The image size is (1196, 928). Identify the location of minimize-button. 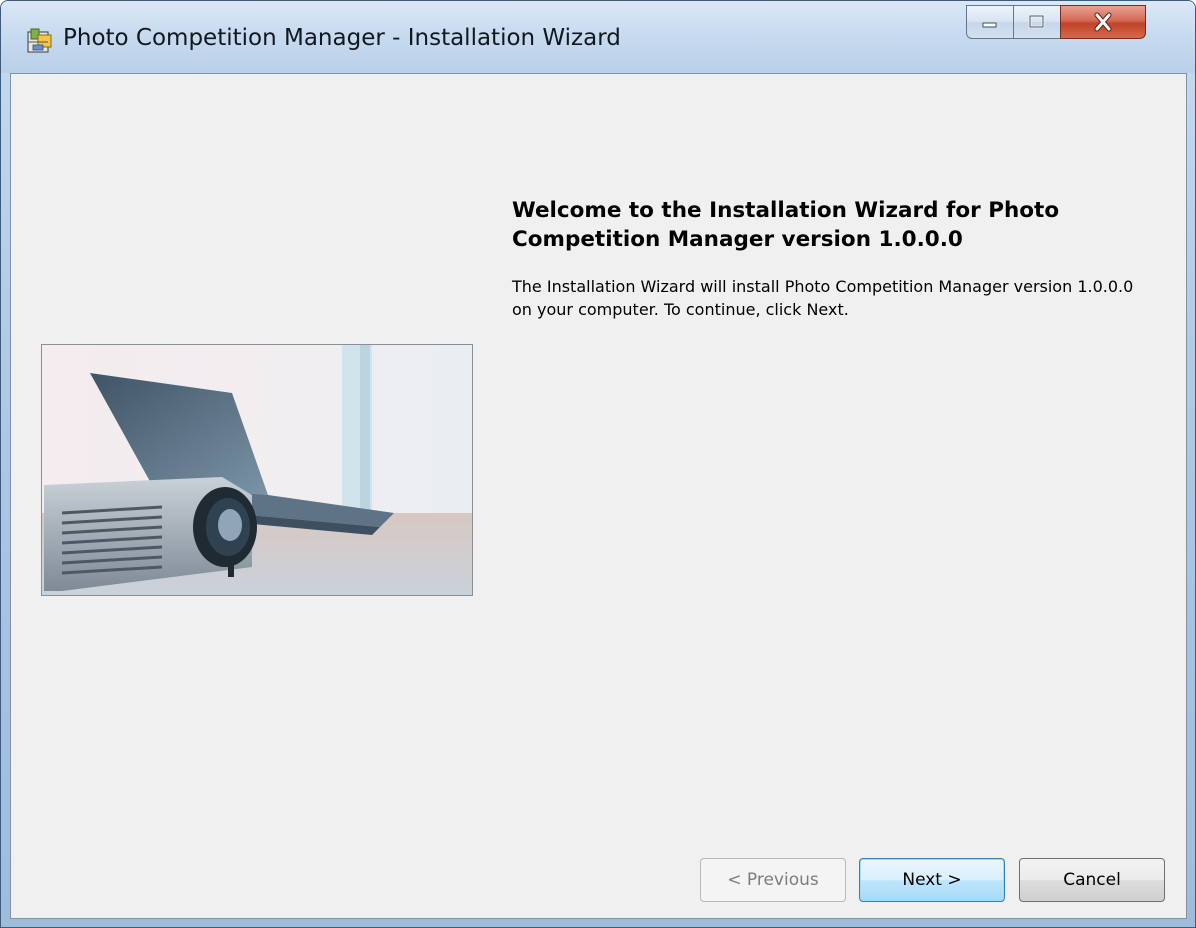
(990, 22).